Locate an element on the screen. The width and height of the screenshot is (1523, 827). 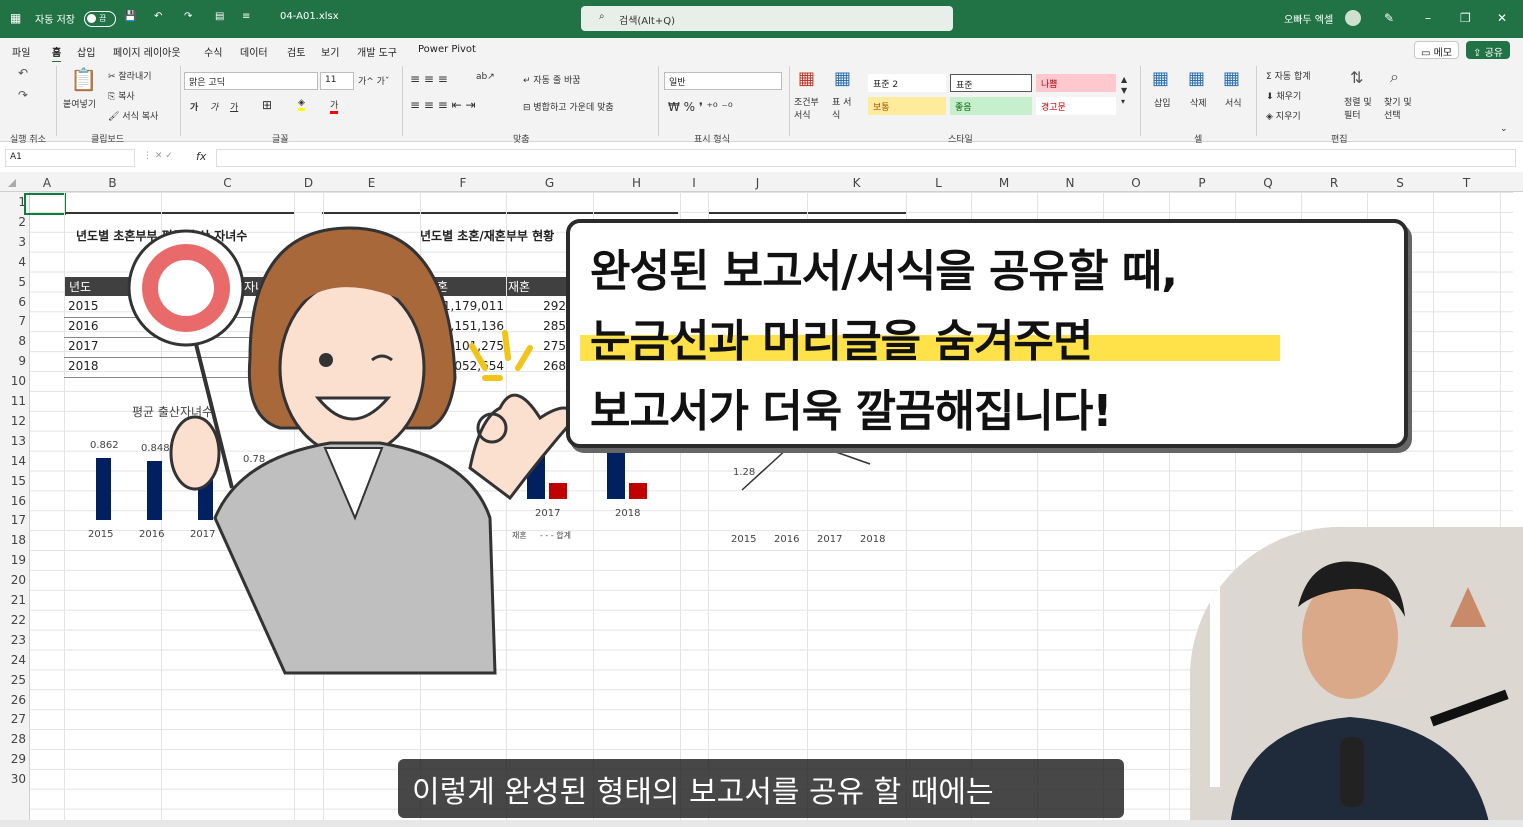
row-header-5: 5 is located at coordinates (13, 282).